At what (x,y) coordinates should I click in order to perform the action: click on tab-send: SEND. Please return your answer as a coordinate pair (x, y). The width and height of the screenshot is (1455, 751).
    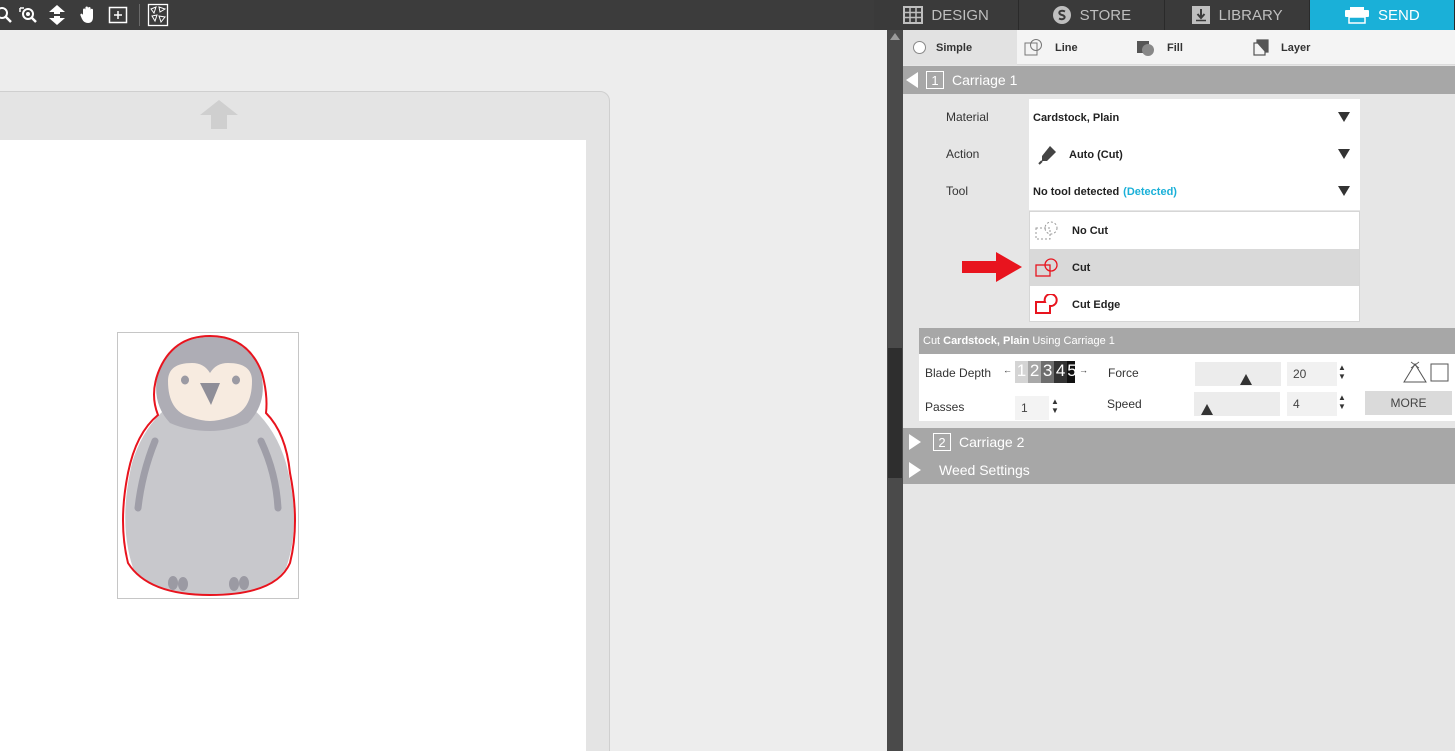
    Looking at the image, I should click on (1382, 15).